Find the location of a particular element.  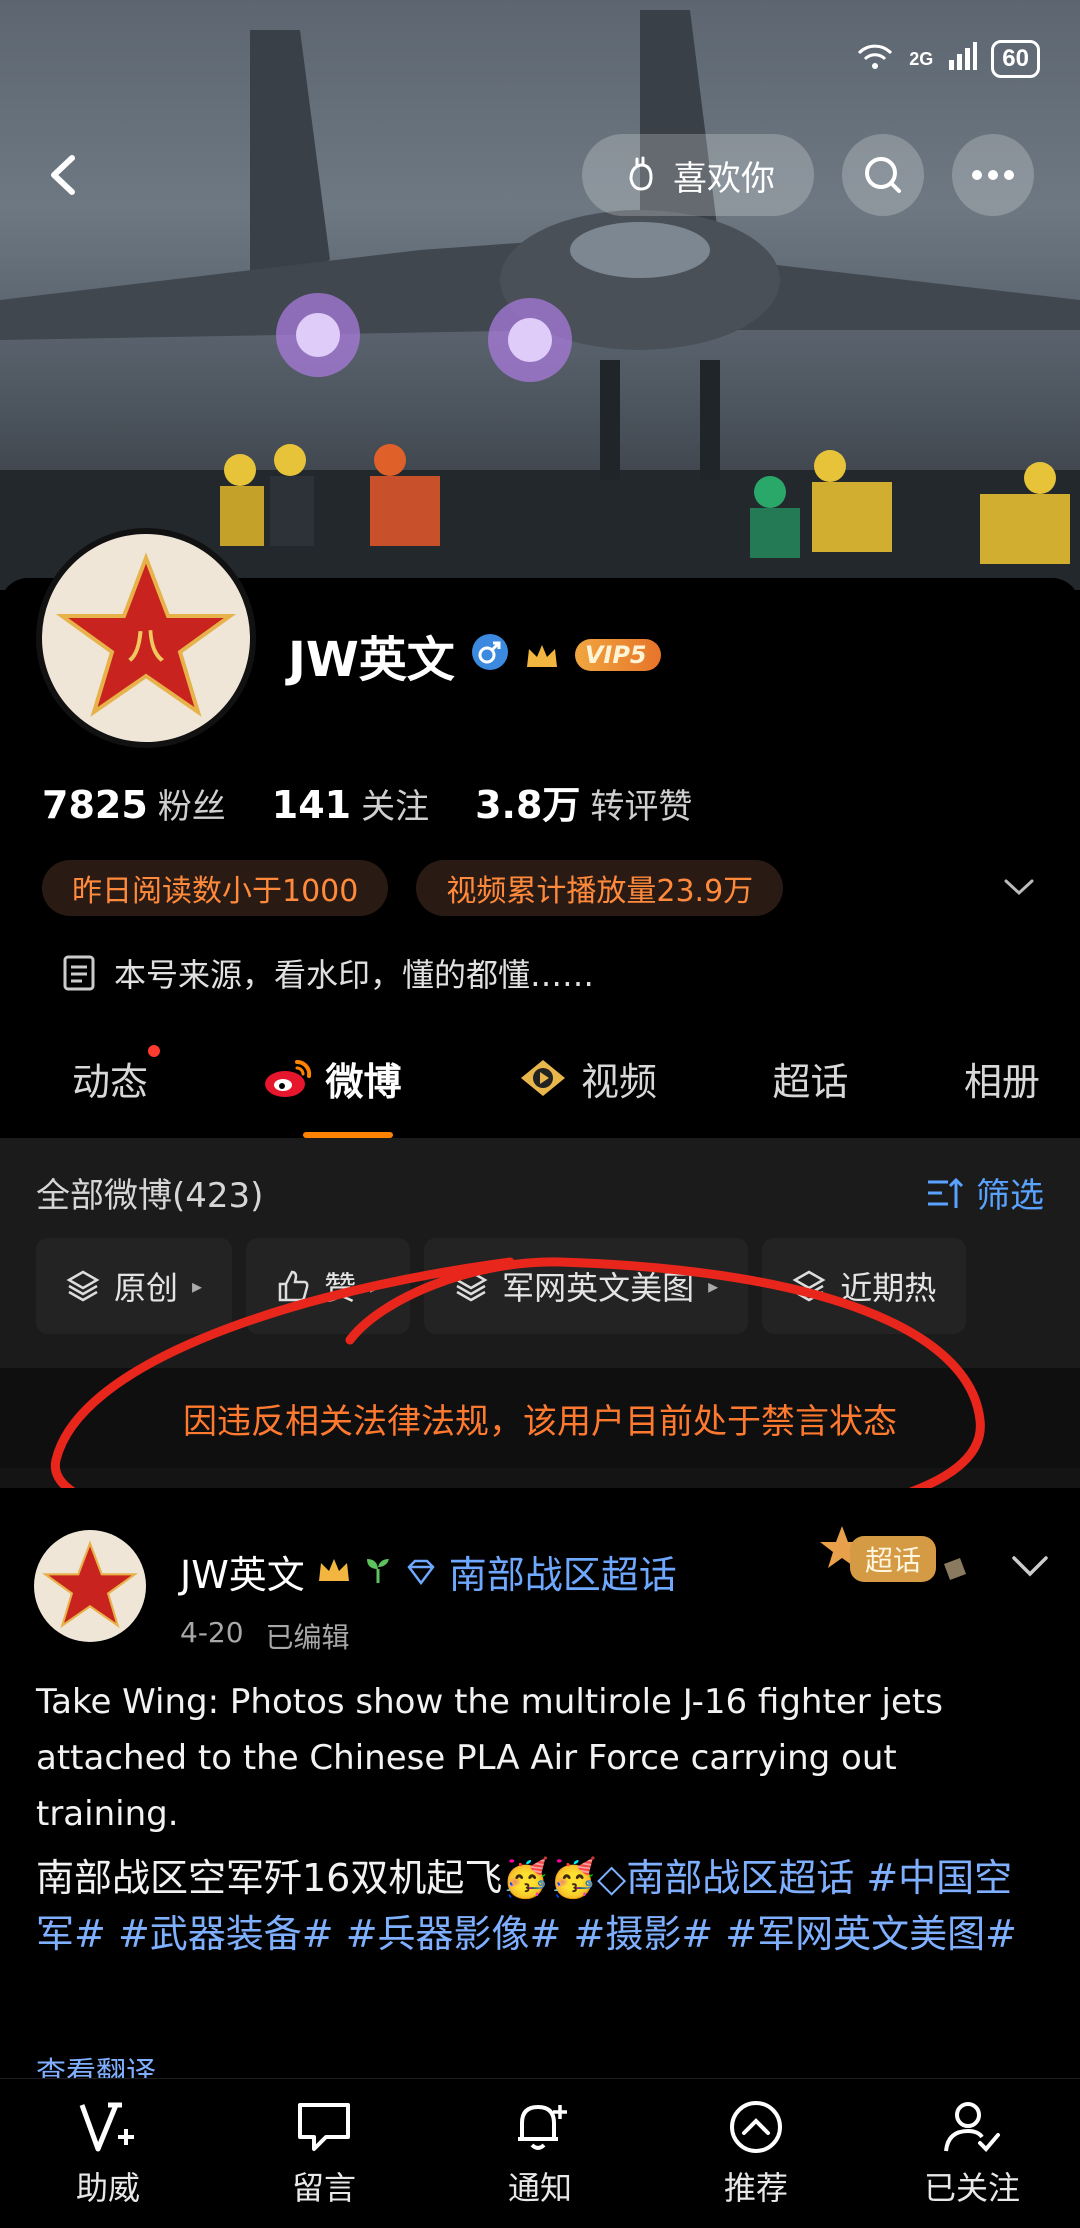

more-button is located at coordinates (993, 175).